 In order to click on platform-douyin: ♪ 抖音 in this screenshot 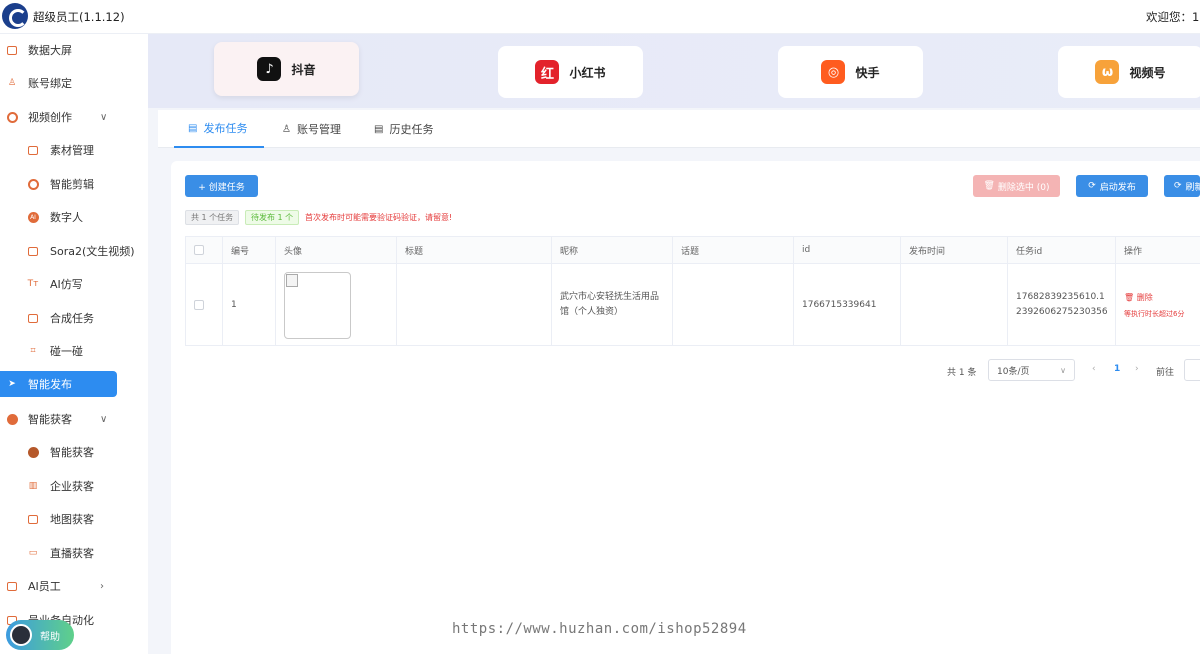, I will do `click(286, 69)`.